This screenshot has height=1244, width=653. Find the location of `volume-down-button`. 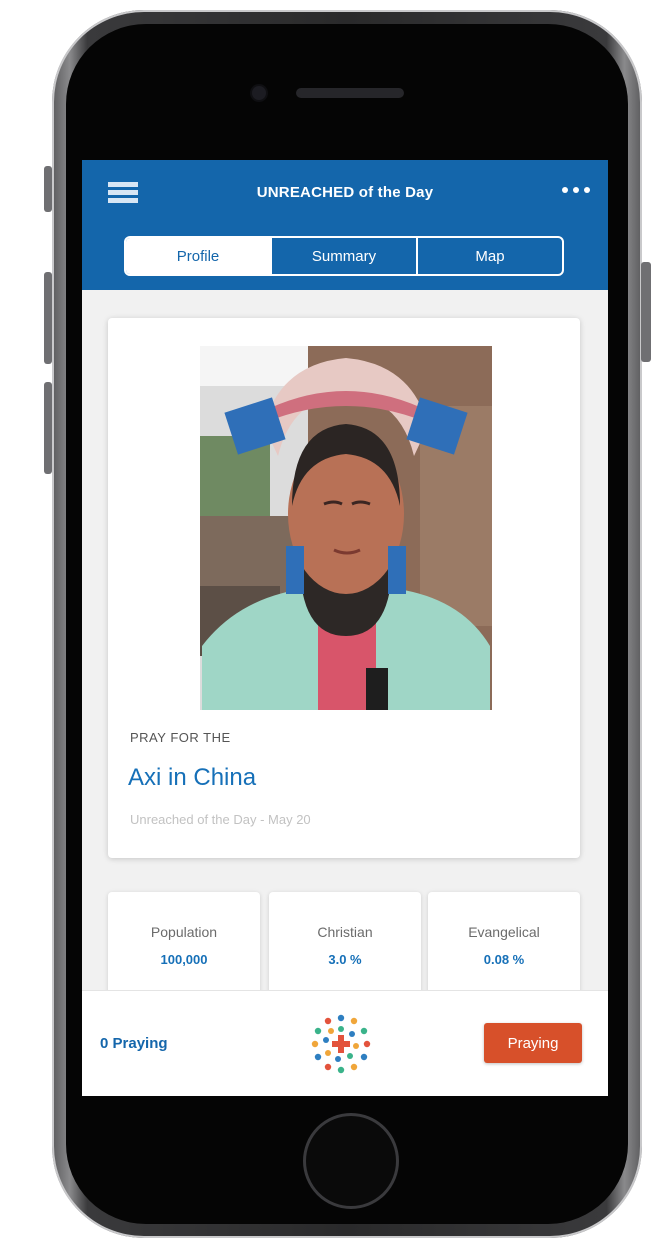

volume-down-button is located at coordinates (48, 428).